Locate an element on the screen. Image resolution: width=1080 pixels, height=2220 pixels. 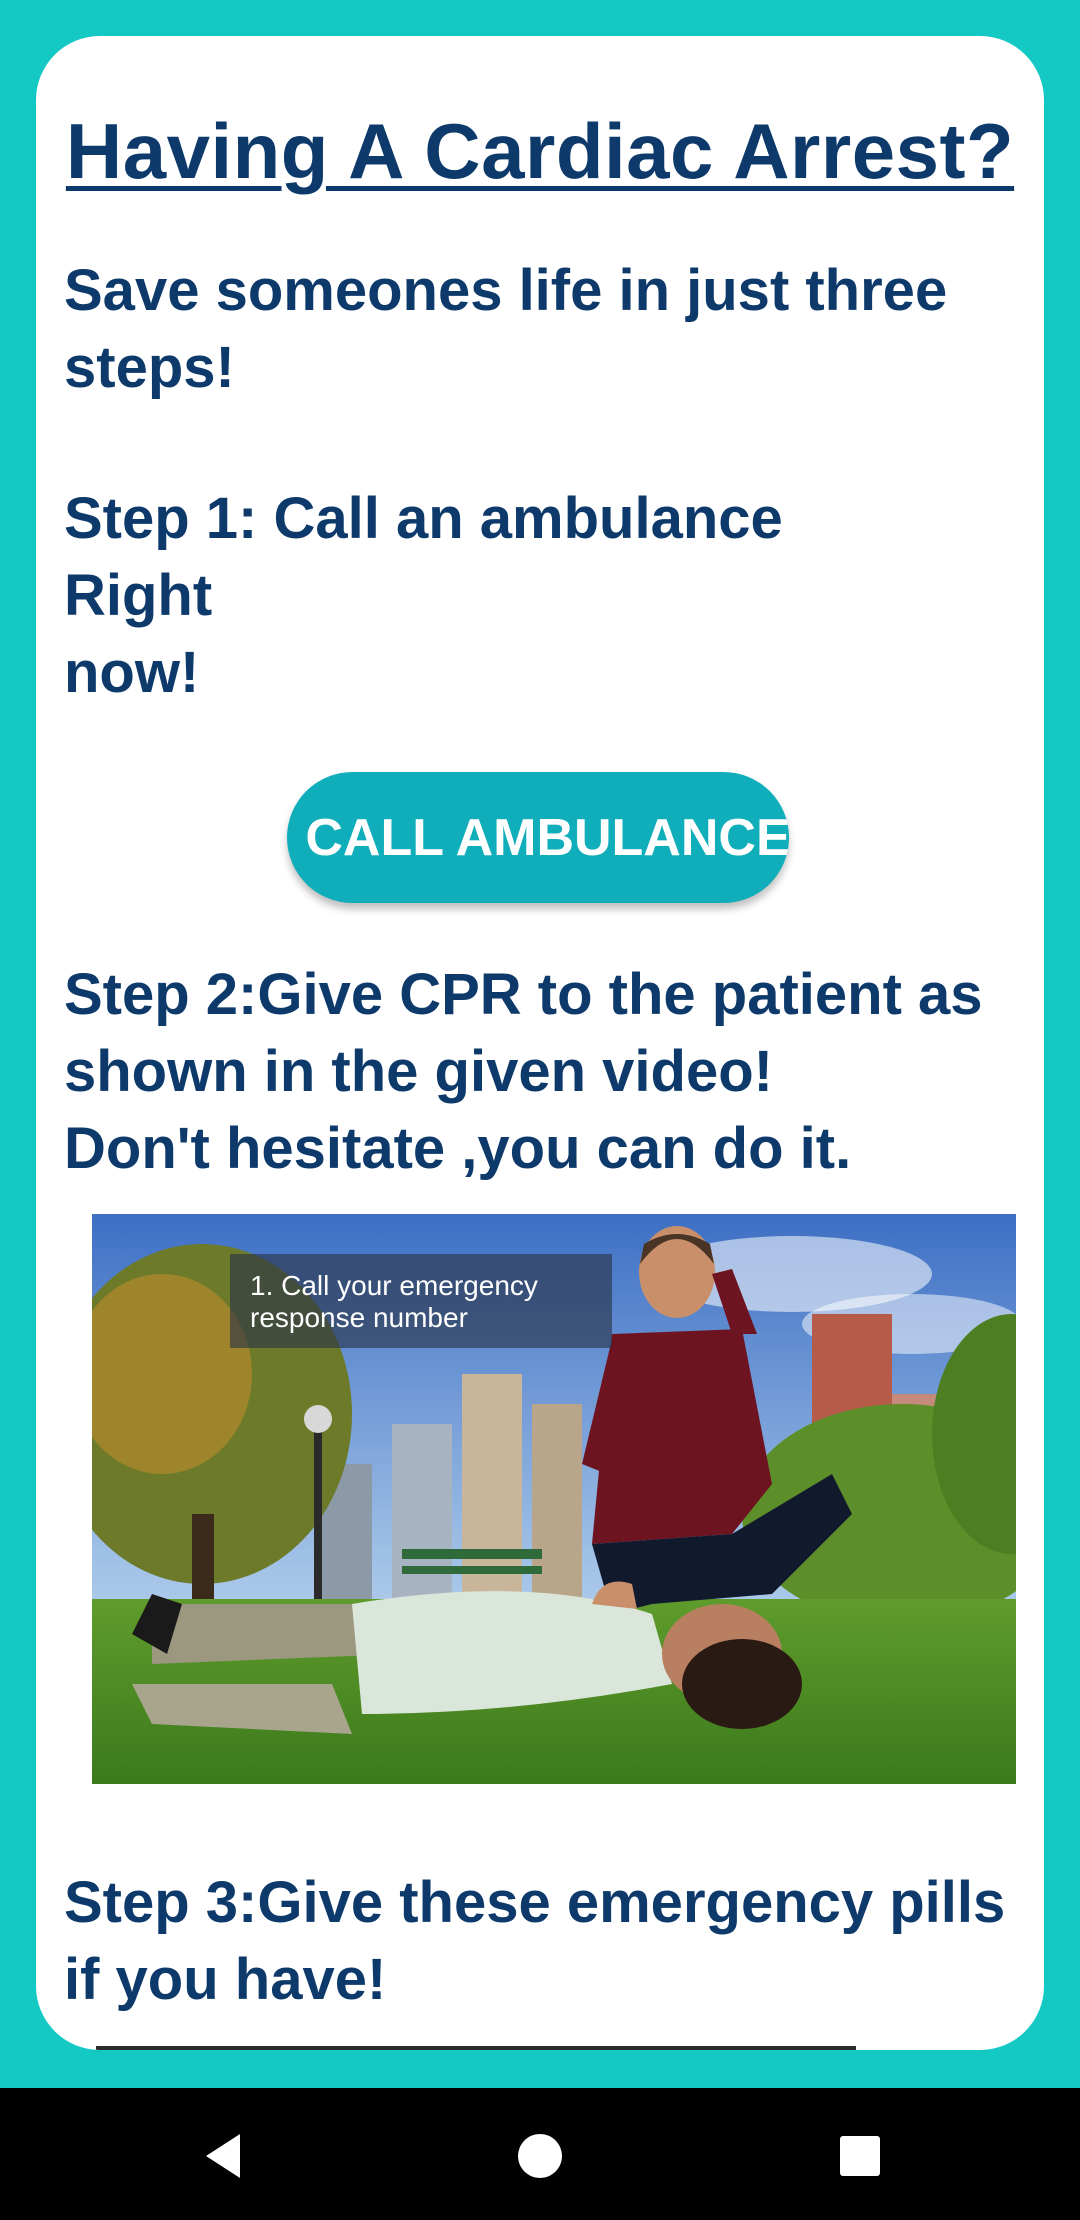
intro-text: Save someones life in just three steps! is located at coordinates (506, 329).